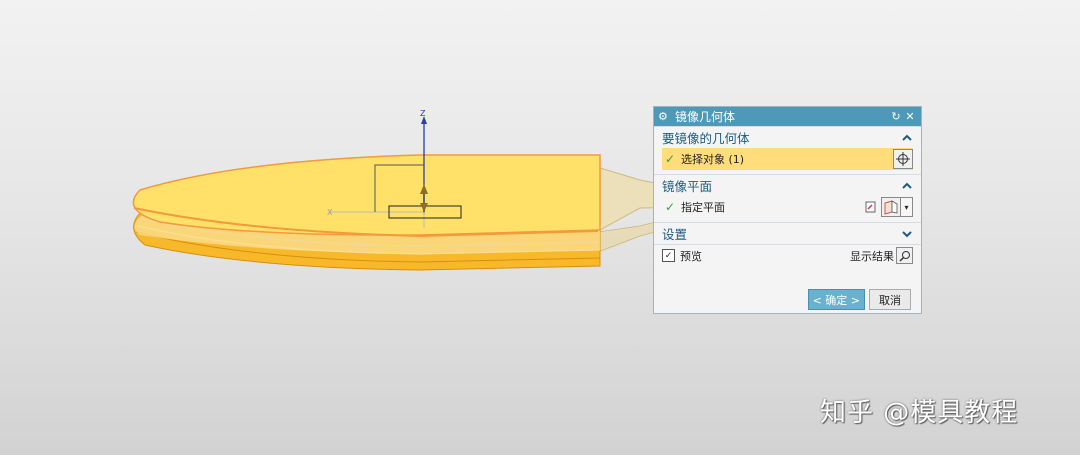 Image resolution: width=1080 pixels, height=455 pixels. What do you see at coordinates (890, 299) in the screenshot?
I see `cancel-button: 取消` at bounding box center [890, 299].